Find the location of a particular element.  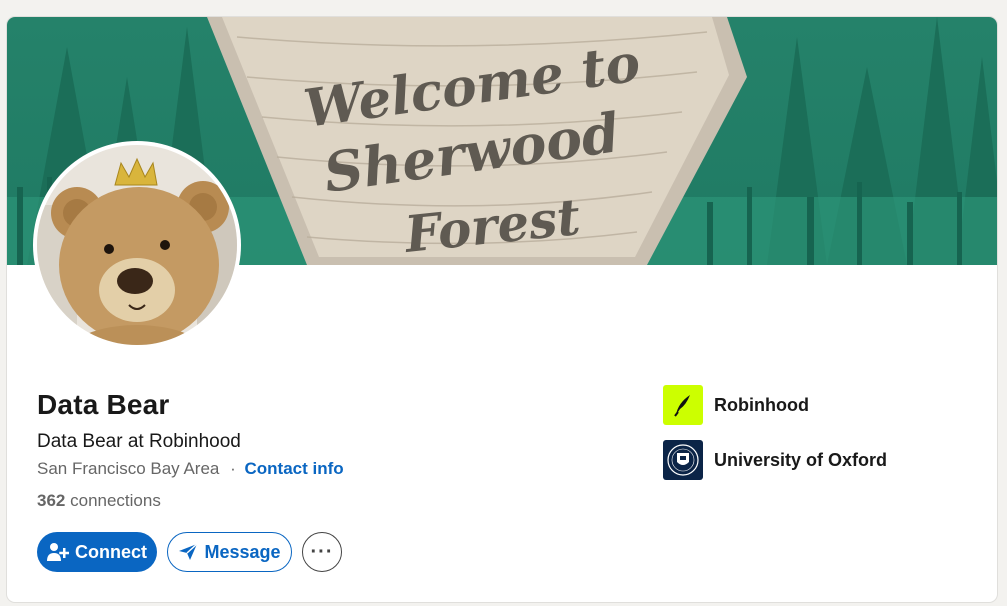

profile-name: Data Bear is located at coordinates (103, 404).